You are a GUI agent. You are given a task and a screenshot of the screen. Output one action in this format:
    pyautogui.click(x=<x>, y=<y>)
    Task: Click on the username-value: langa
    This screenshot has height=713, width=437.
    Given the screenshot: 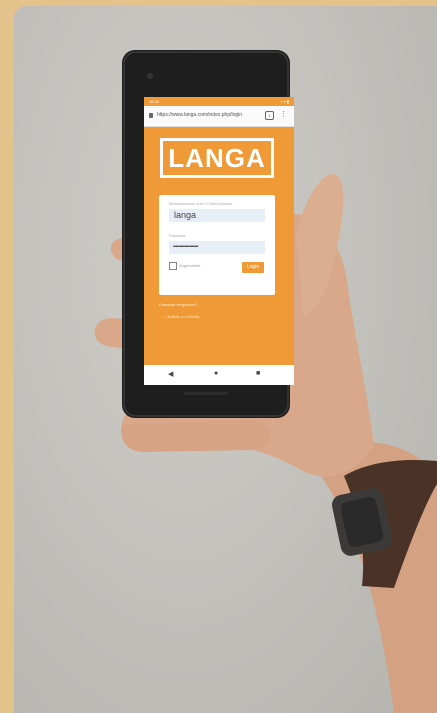 What is the action you would take?
    pyautogui.click(x=185, y=215)
    